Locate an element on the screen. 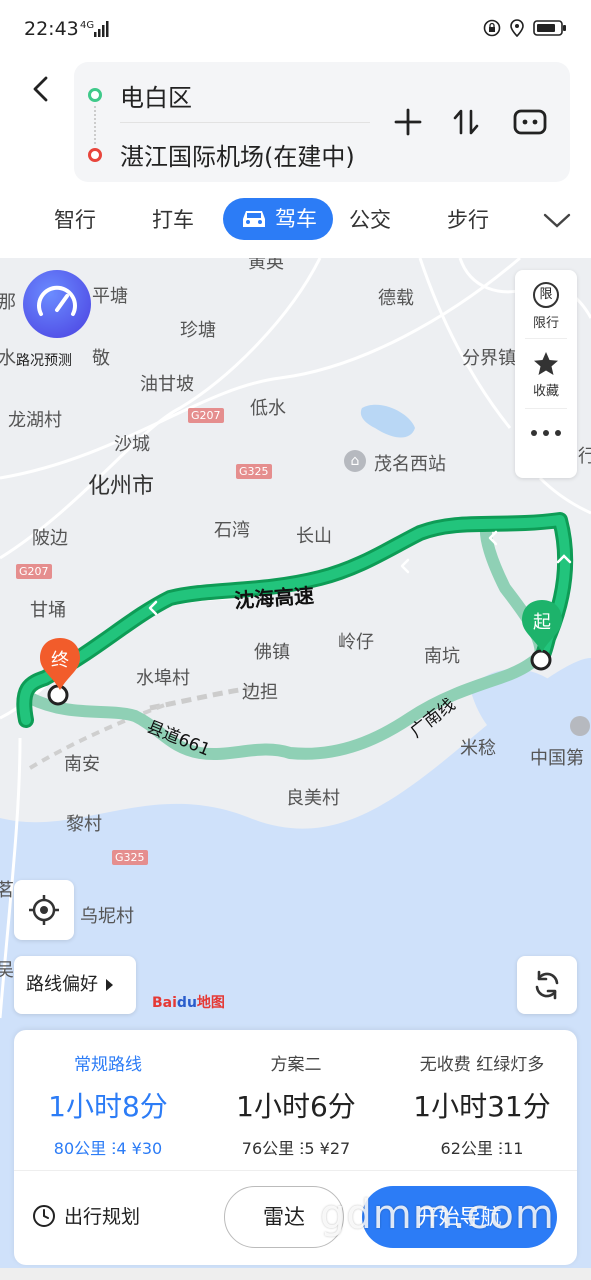 This screenshot has width=591, height=1280. tab-smart: 智行 is located at coordinates (75, 220).